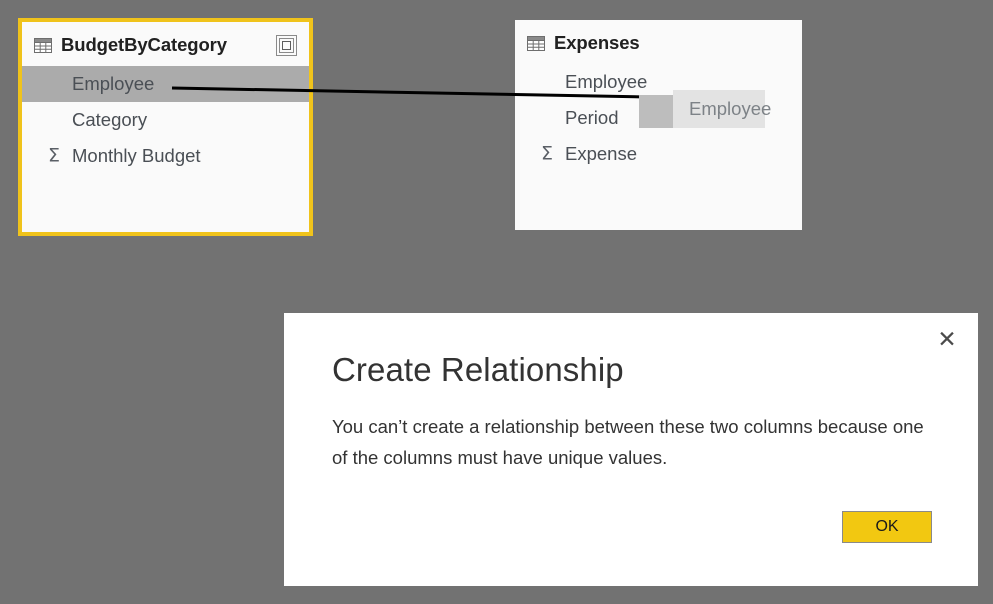  I want to click on field-row: Employee, so click(165, 84).